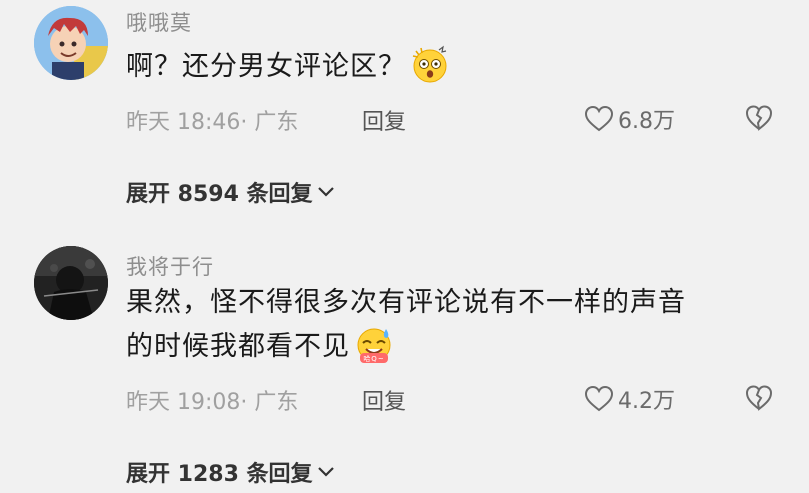 This screenshot has width=809, height=493. Describe the element at coordinates (406, 302) in the screenshot. I see `comment-text-line: 果然，怪不得很多次有评论说有不一样的声音` at that location.